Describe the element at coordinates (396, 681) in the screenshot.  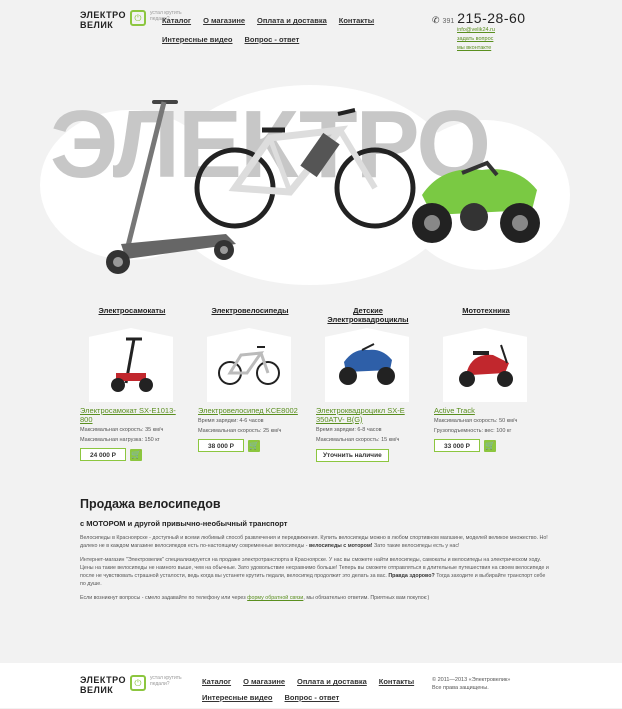
I see `footer-nav-contacts: Контакты` at that location.